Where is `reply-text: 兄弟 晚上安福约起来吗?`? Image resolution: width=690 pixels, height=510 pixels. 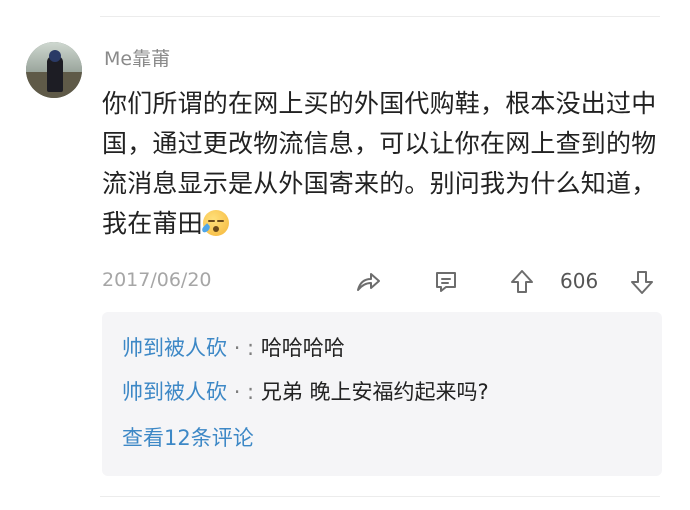
reply-text: 兄弟 晚上安福约起来吗? is located at coordinates (374, 392).